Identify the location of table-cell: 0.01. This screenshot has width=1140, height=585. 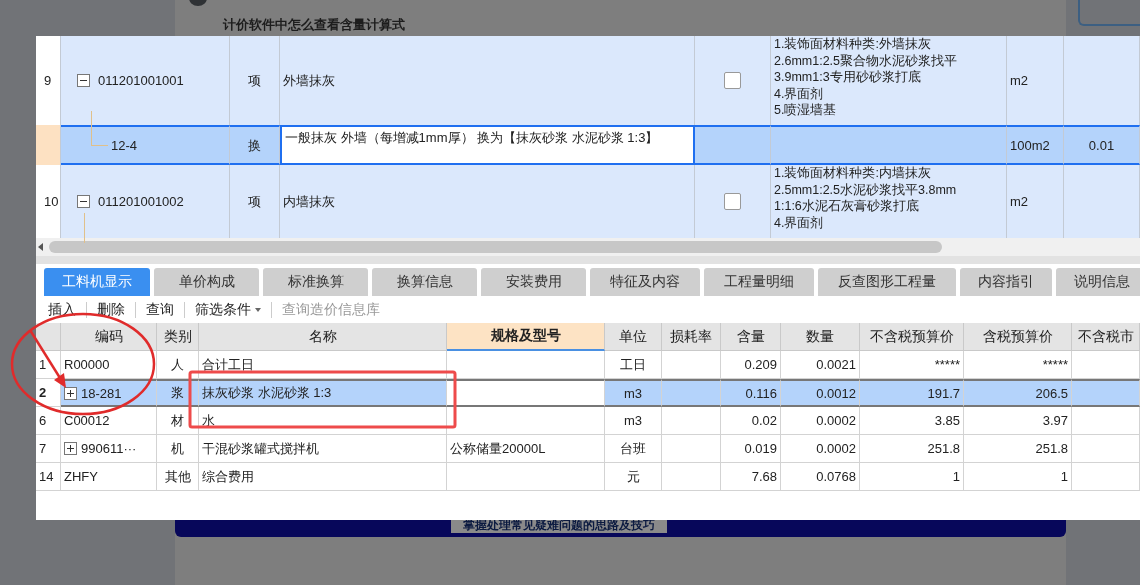
(1102, 145).